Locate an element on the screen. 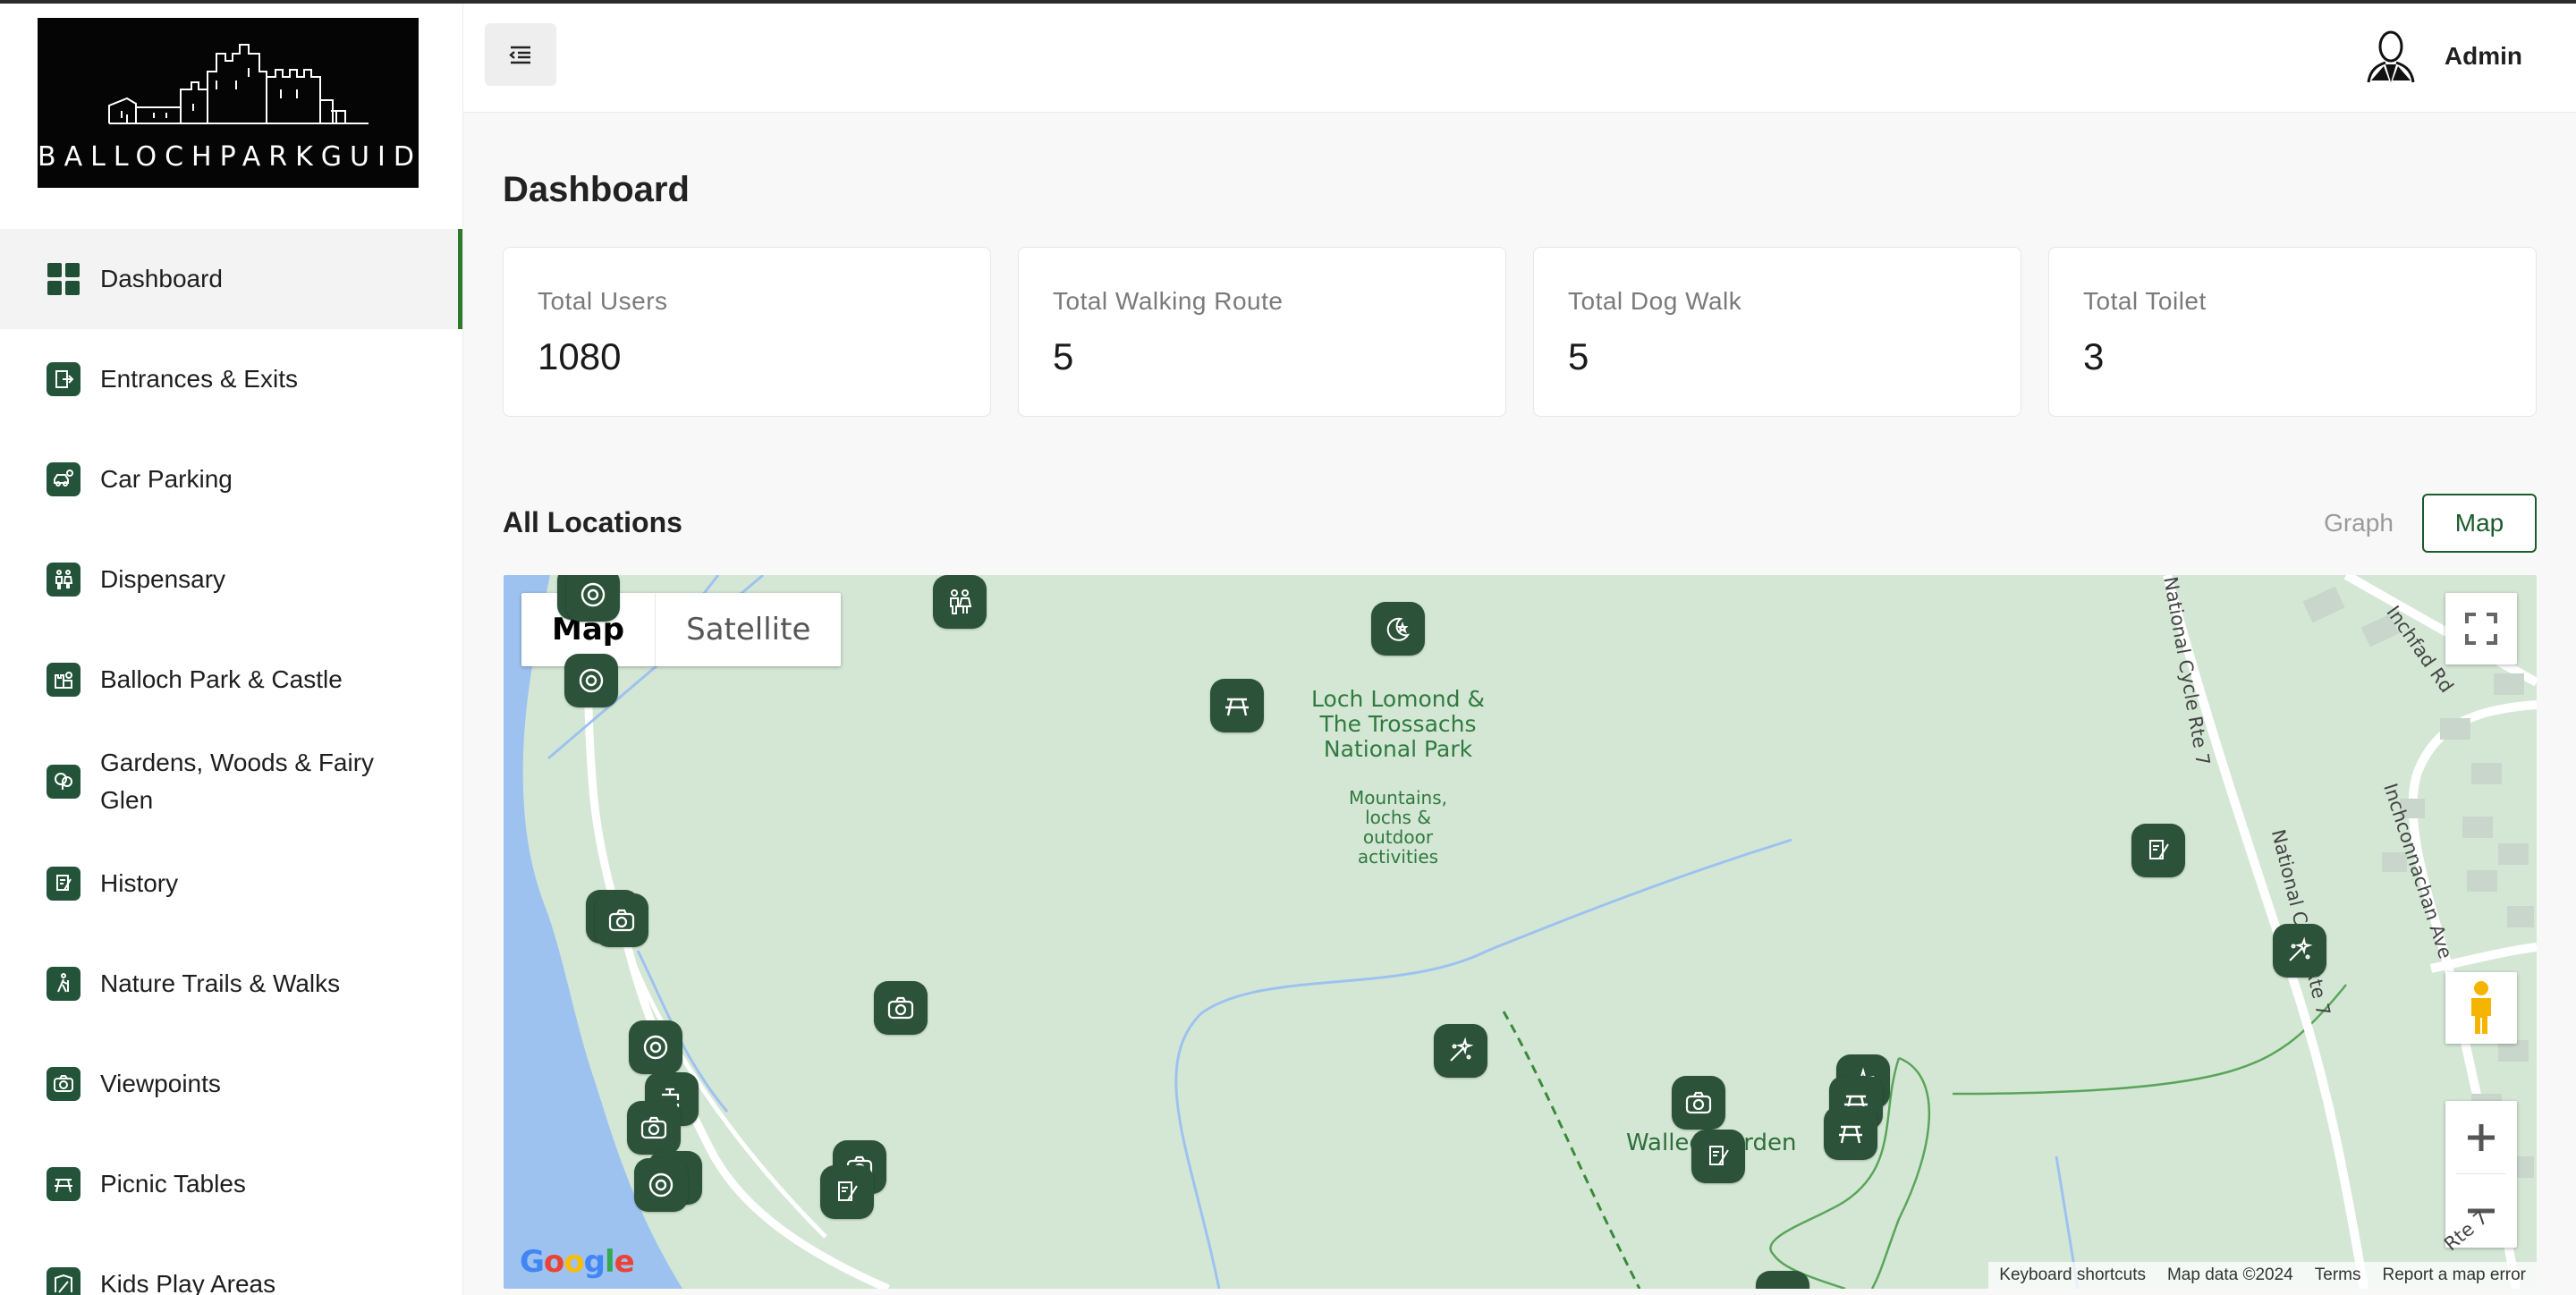 The image size is (2576, 1295). map-type-satellite-button: Satellite is located at coordinates (748, 629).